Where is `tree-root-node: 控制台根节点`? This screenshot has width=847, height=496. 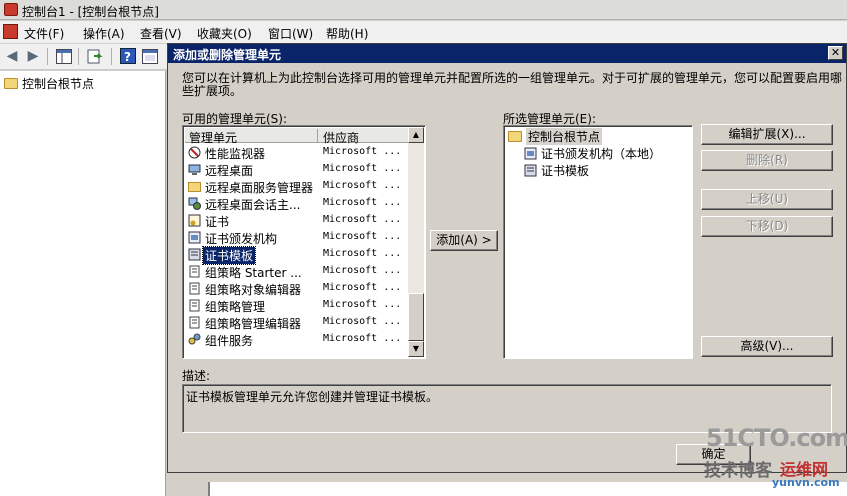 tree-root-node: 控制台根节点 is located at coordinates (49, 83).